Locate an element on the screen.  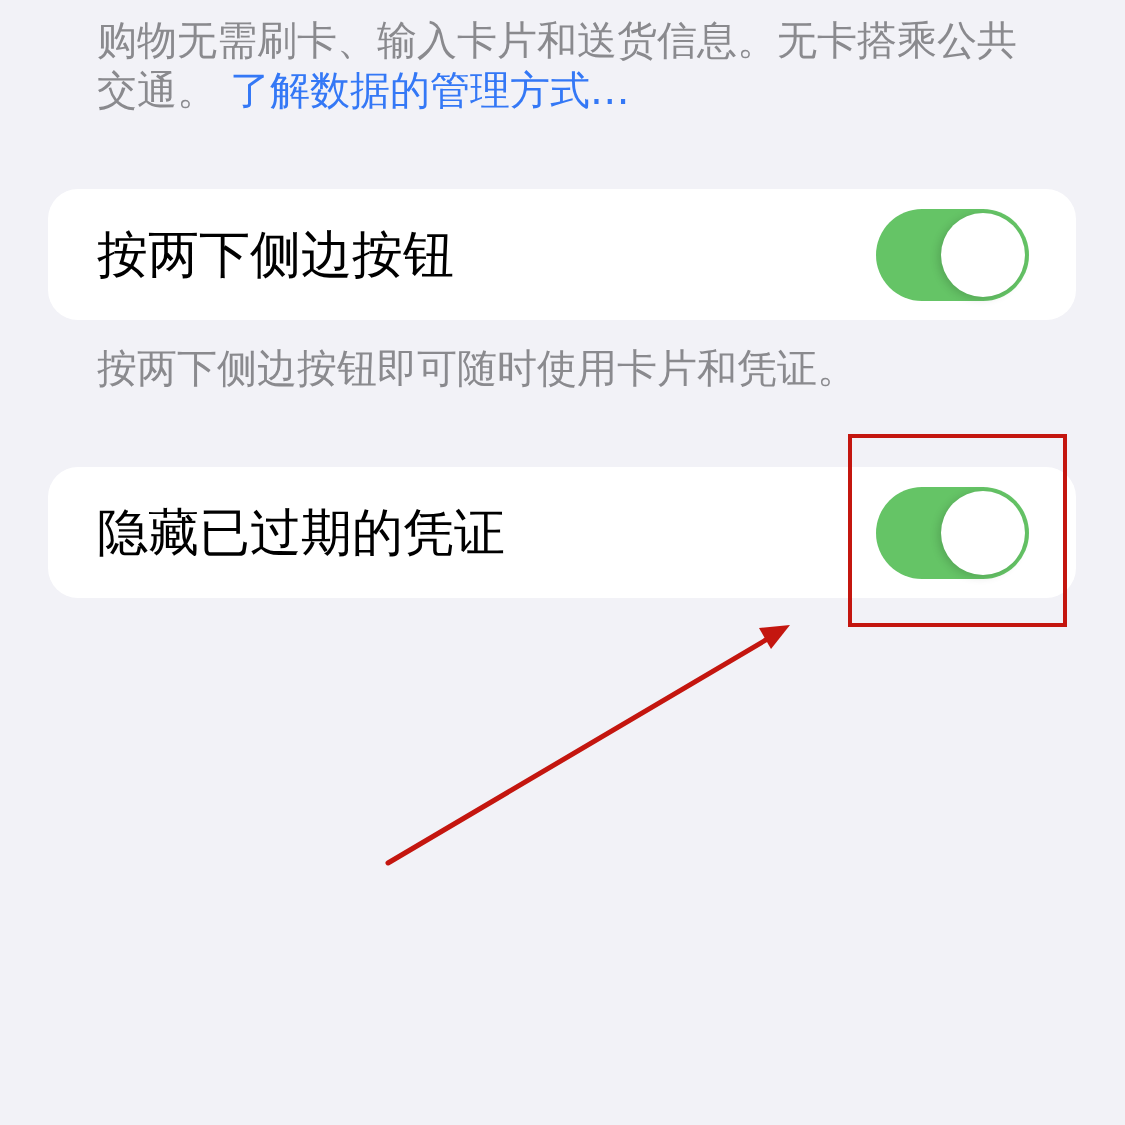
setting-footnote: 按两下侧边按钮即可随时使用卡片和凭证。 is located at coordinates (477, 368).